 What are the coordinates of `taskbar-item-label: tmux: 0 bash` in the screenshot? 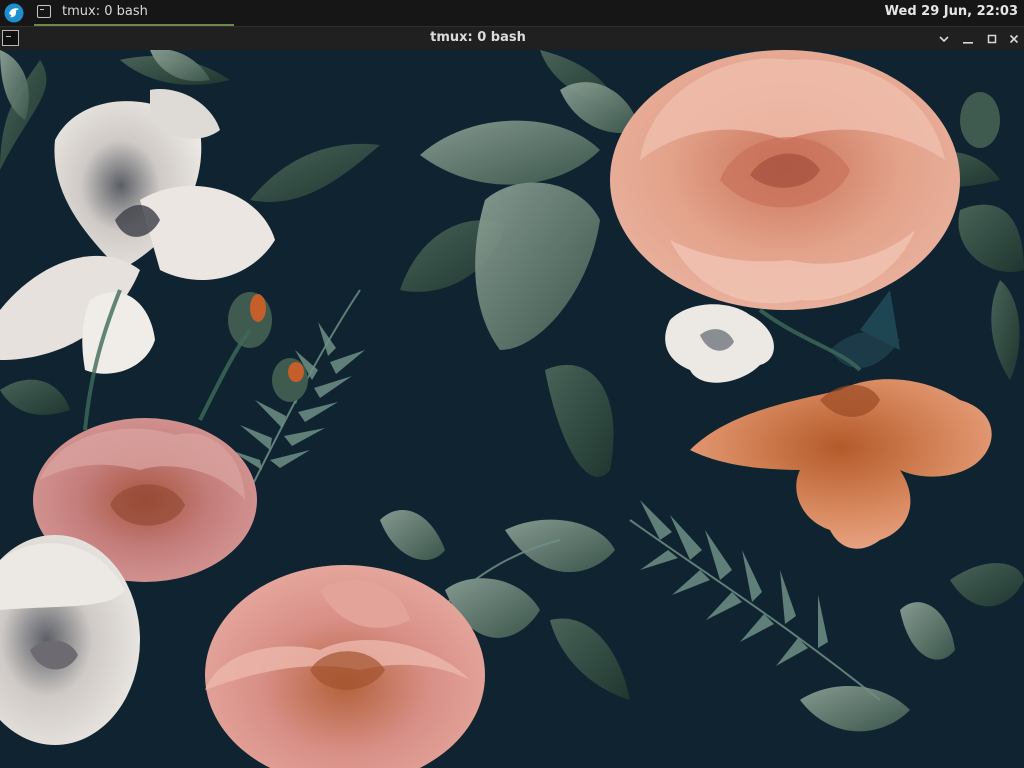 It's located at (105, 11).